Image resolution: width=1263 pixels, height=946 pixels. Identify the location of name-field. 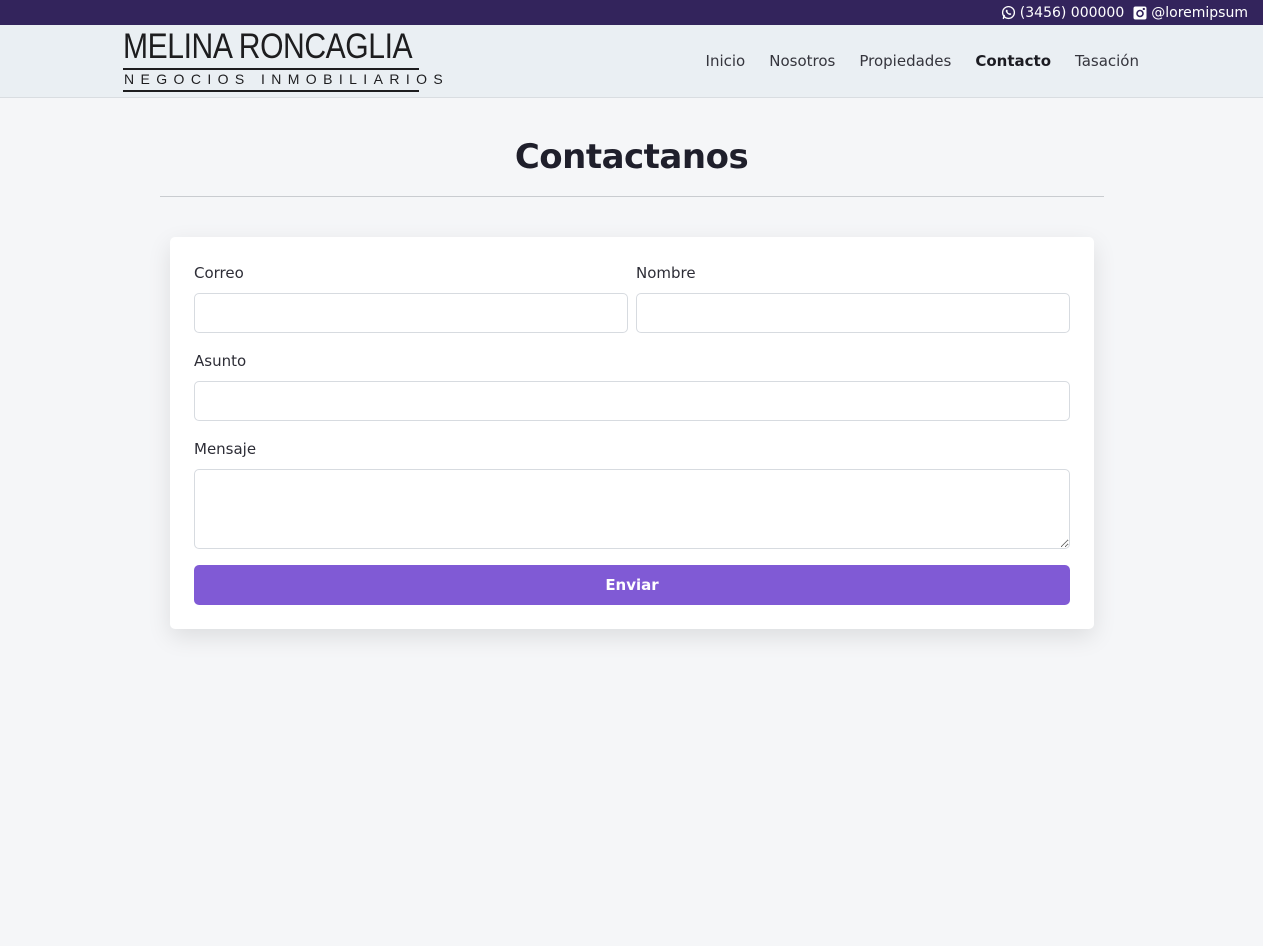
(853, 313).